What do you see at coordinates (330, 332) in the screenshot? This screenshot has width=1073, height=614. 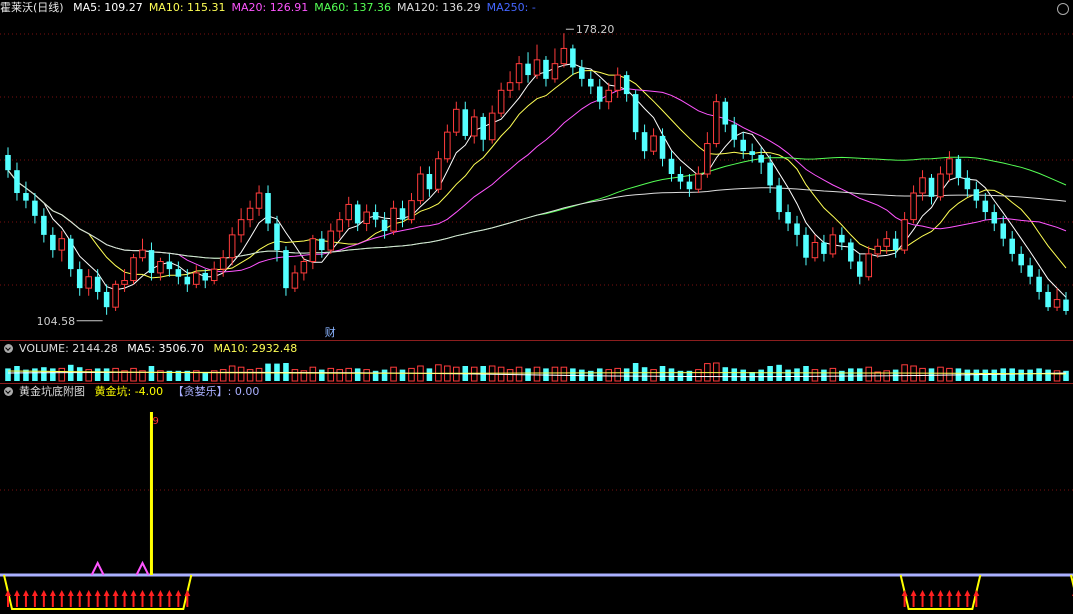 I see `event-marker: 财` at bounding box center [330, 332].